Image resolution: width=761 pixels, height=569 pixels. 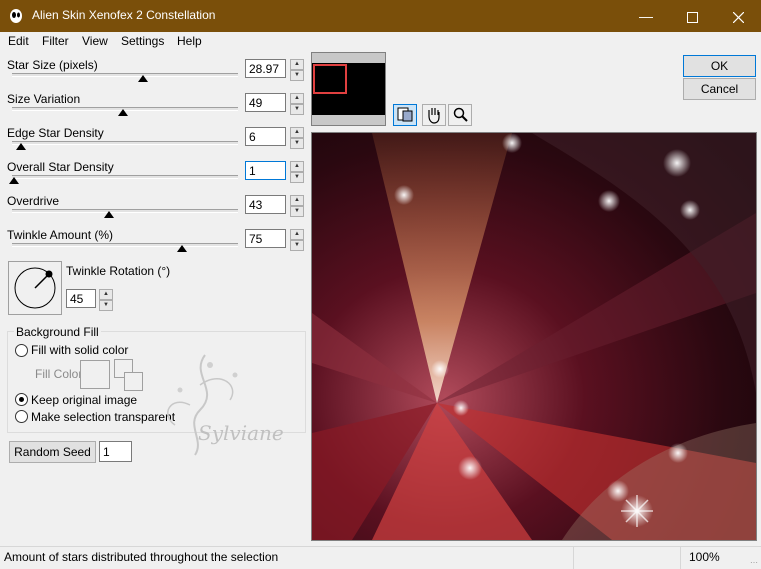 What do you see at coordinates (81, 298) in the screenshot?
I see `twinkle-rotation-input` at bounding box center [81, 298].